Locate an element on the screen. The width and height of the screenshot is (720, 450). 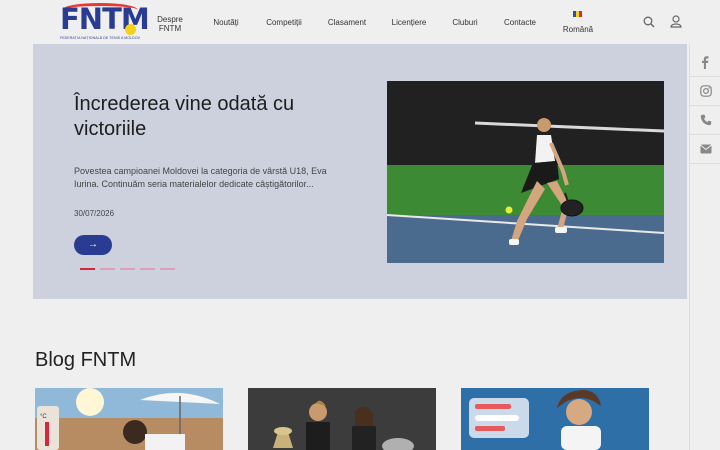
email-button is located at coordinates (705, 149).